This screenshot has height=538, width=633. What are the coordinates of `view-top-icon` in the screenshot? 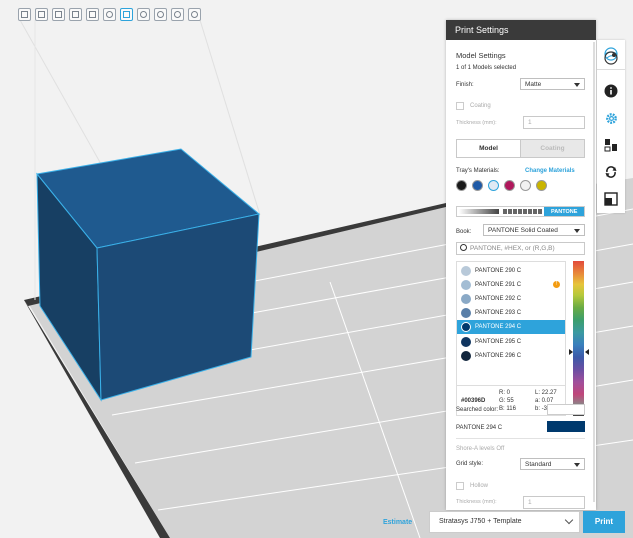 It's located at (92, 14).